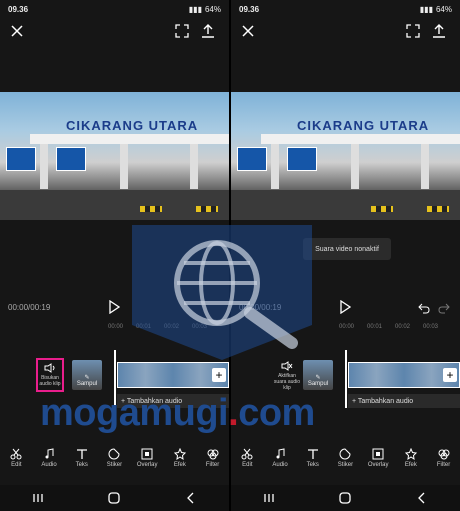  I want to click on tool-label: Teks, so click(81, 465).